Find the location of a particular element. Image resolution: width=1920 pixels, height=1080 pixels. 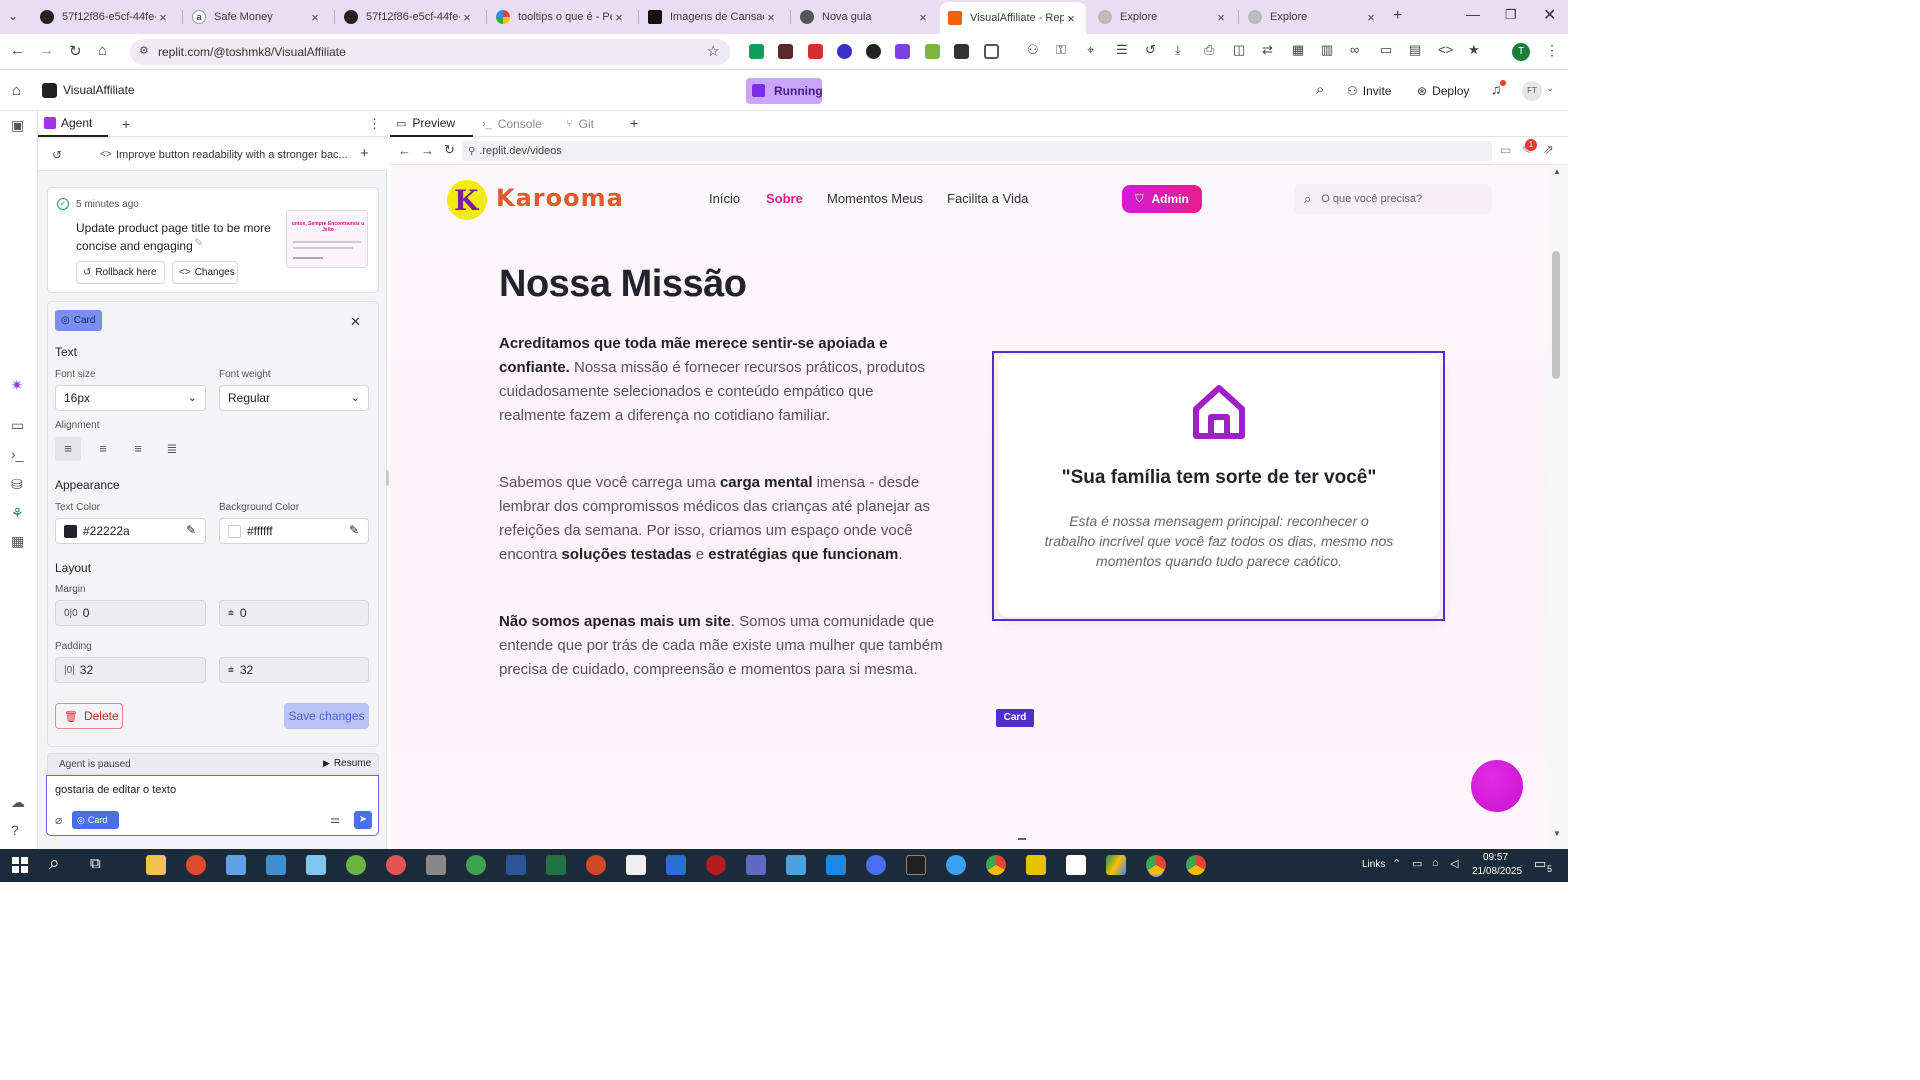

tab-console: ›_ Console is located at coordinates (516, 124).